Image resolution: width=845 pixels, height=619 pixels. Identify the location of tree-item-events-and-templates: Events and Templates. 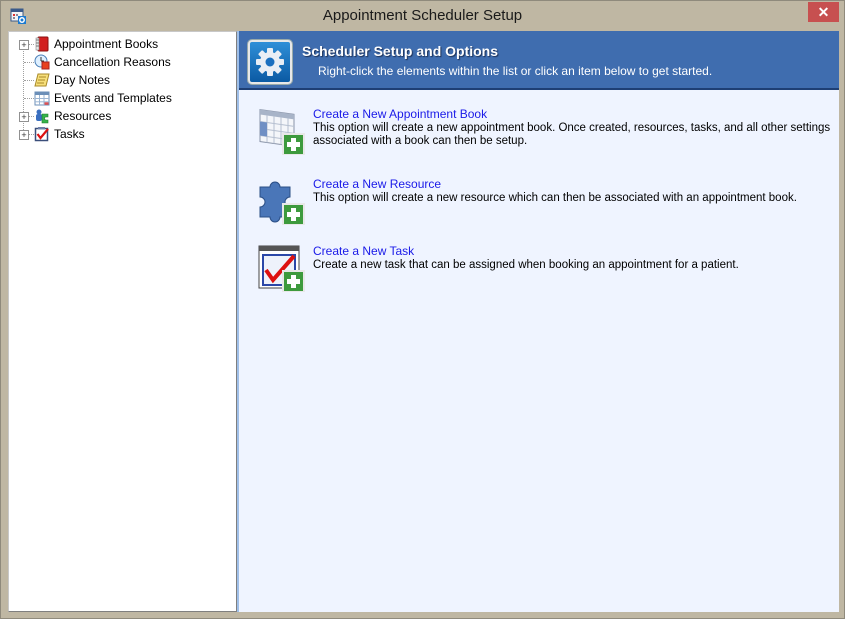
(119, 98).